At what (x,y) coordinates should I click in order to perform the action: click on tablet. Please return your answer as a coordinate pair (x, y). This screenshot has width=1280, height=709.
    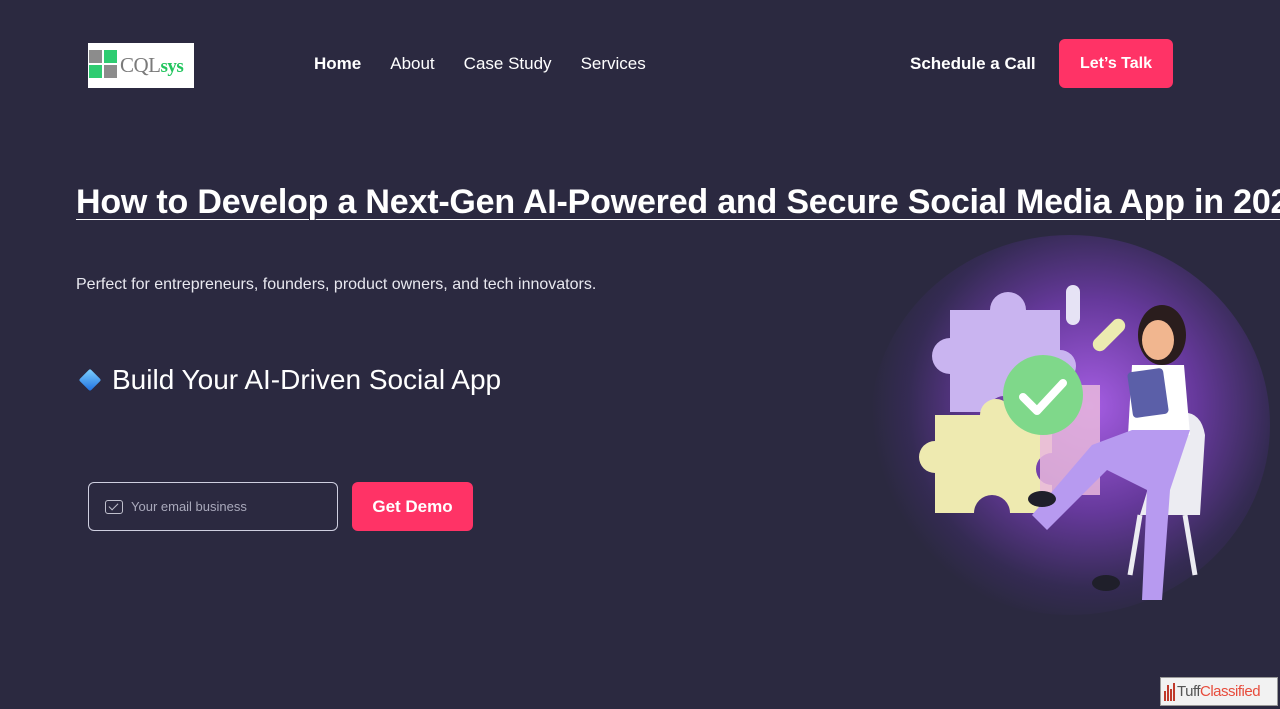
    Looking at the image, I should click on (1148, 393).